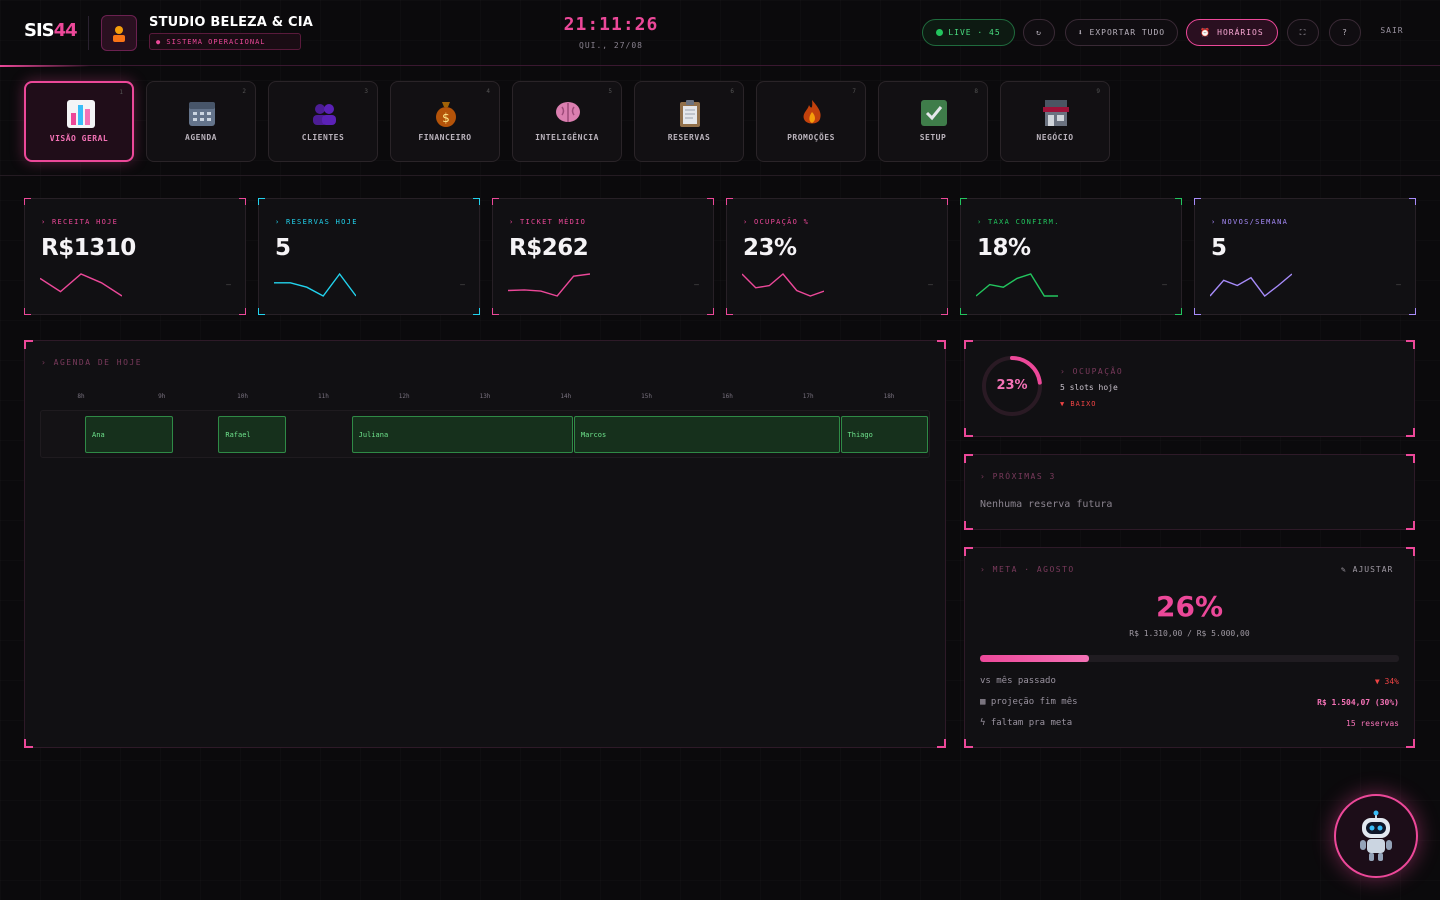 The width and height of the screenshot is (1440, 900). Describe the element at coordinates (162, 396) in the screenshot. I see `timeline-hour-label: 9h` at that location.